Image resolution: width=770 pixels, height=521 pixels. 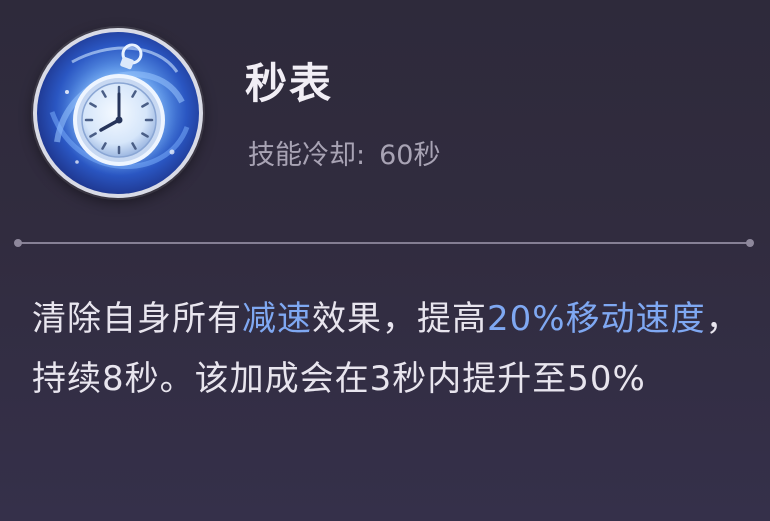 I want to click on stopwatch-icon, so click(x=118, y=113).